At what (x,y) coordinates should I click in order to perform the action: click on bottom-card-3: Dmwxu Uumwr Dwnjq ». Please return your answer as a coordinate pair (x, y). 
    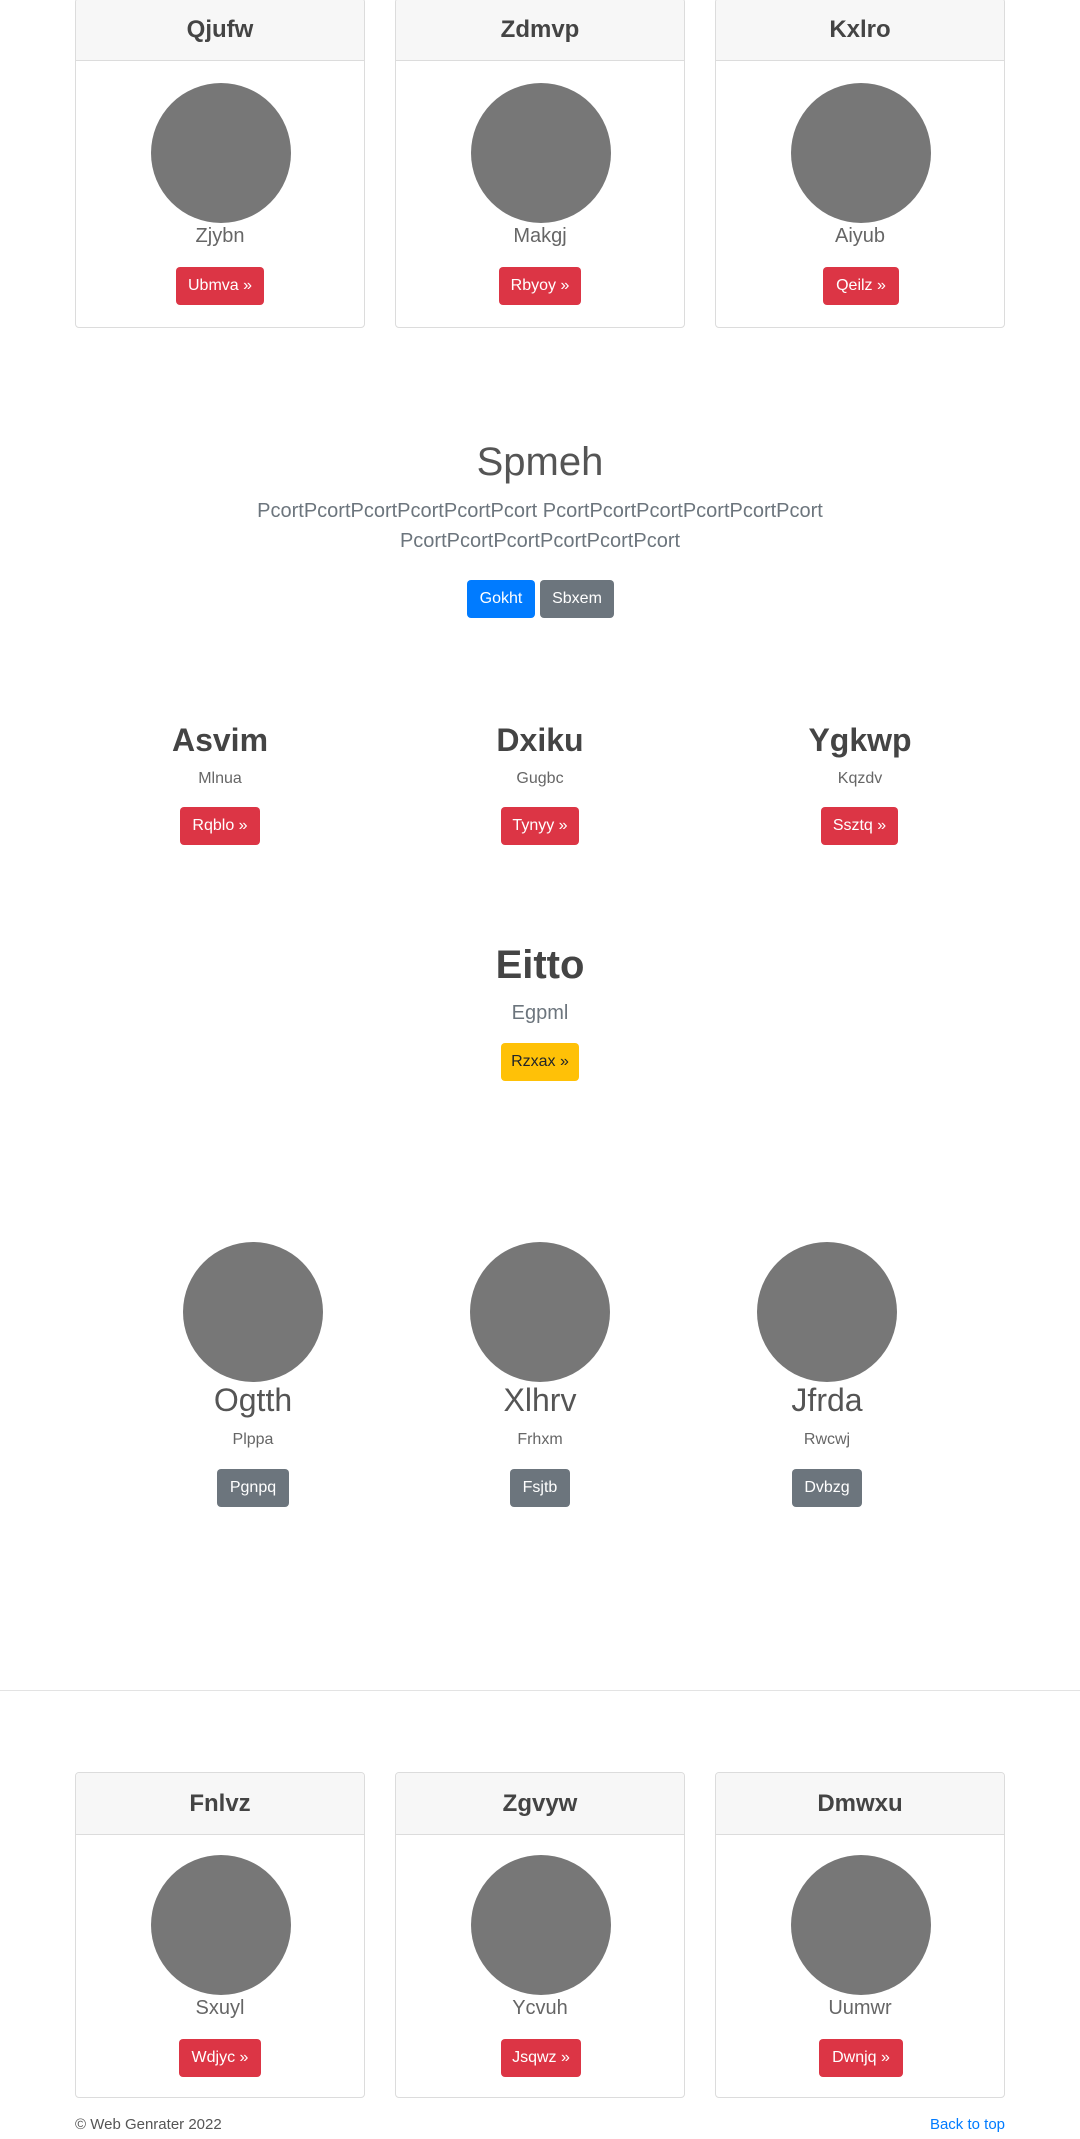
    Looking at the image, I should click on (860, 1935).